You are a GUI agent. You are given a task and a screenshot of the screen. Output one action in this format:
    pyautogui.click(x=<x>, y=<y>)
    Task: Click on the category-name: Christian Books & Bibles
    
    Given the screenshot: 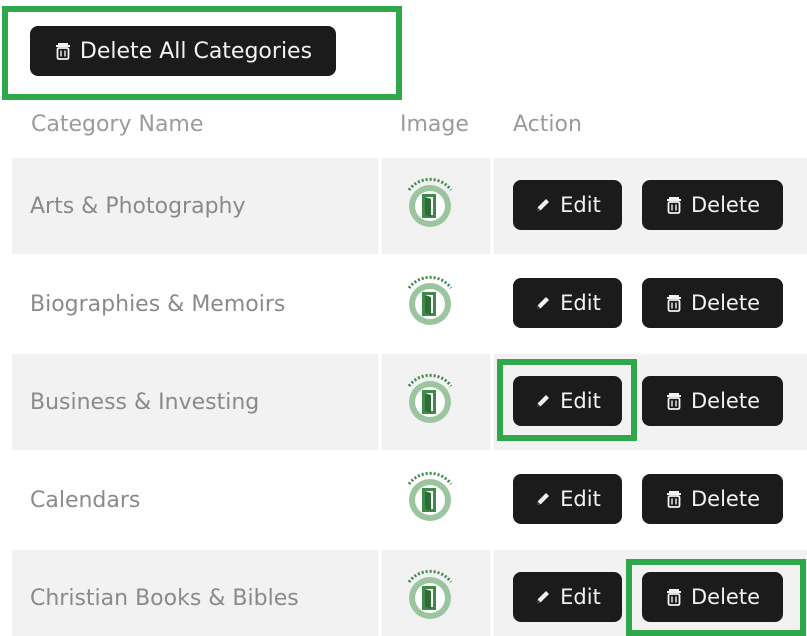 What is the action you would take?
    pyautogui.click(x=164, y=598)
    